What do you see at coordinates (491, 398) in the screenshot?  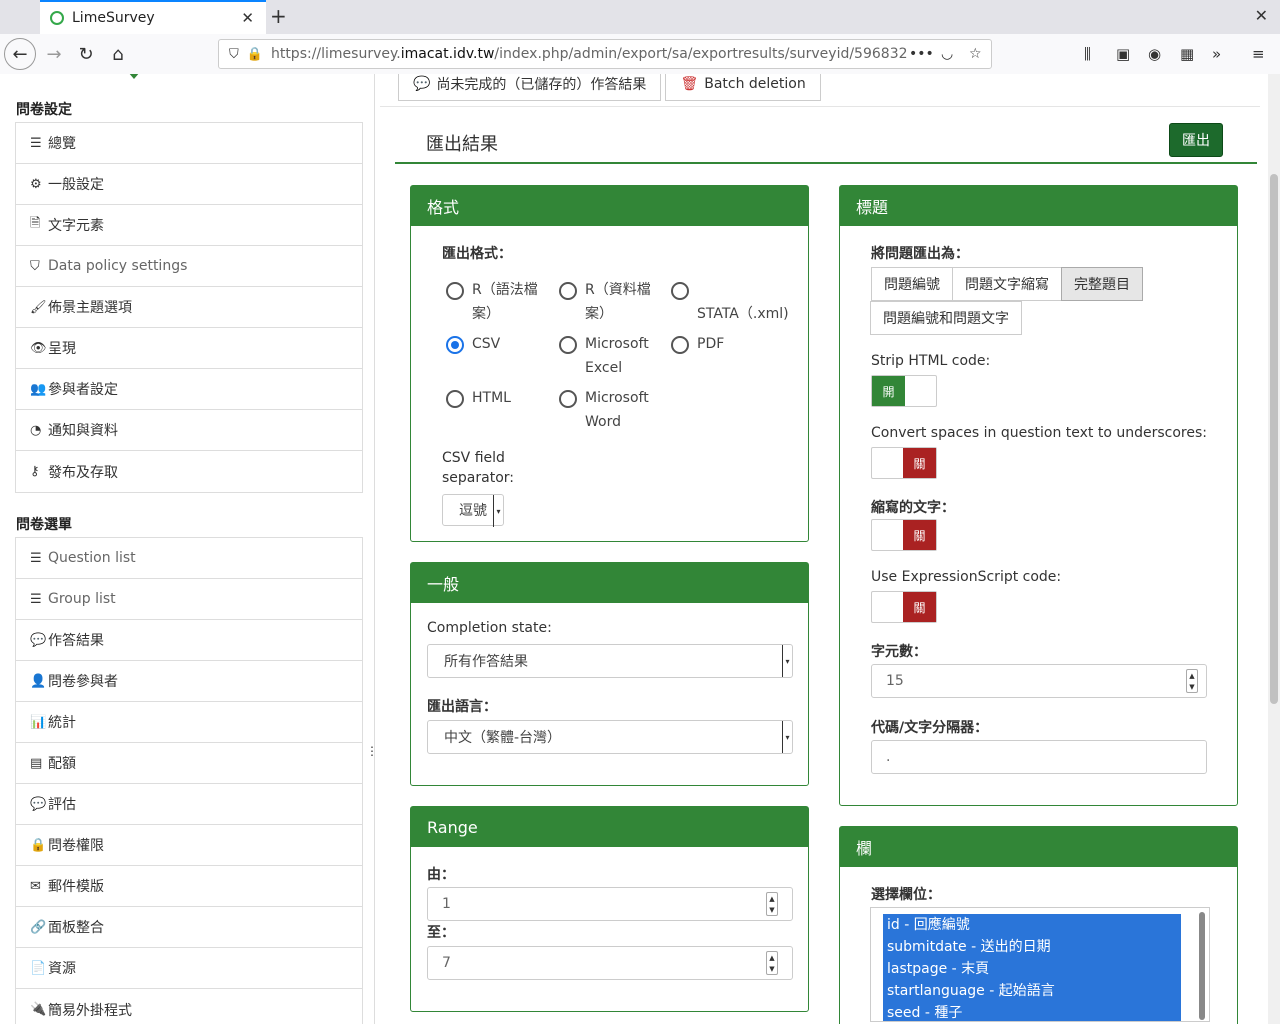 I see `format-option-label: HTML` at bounding box center [491, 398].